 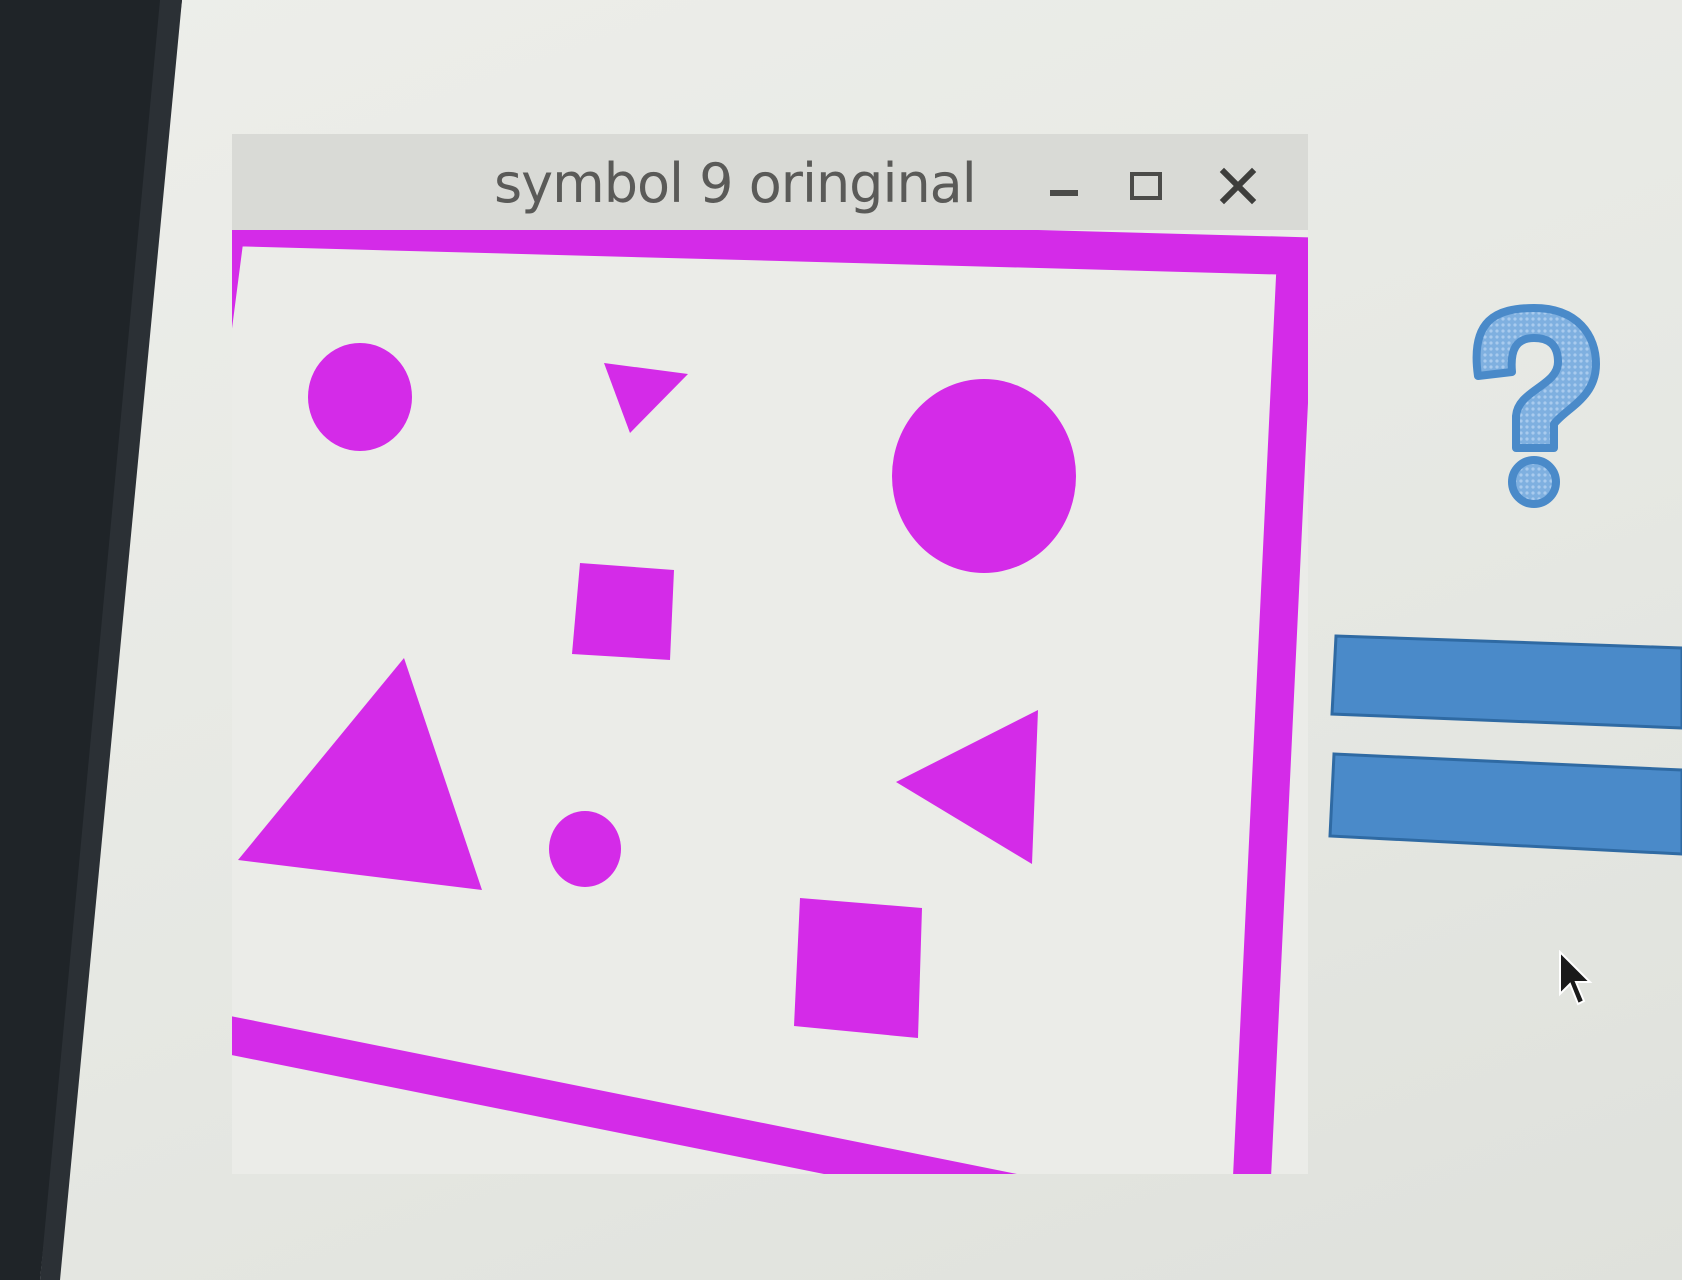 I want to click on close-button, so click(x=1238, y=186).